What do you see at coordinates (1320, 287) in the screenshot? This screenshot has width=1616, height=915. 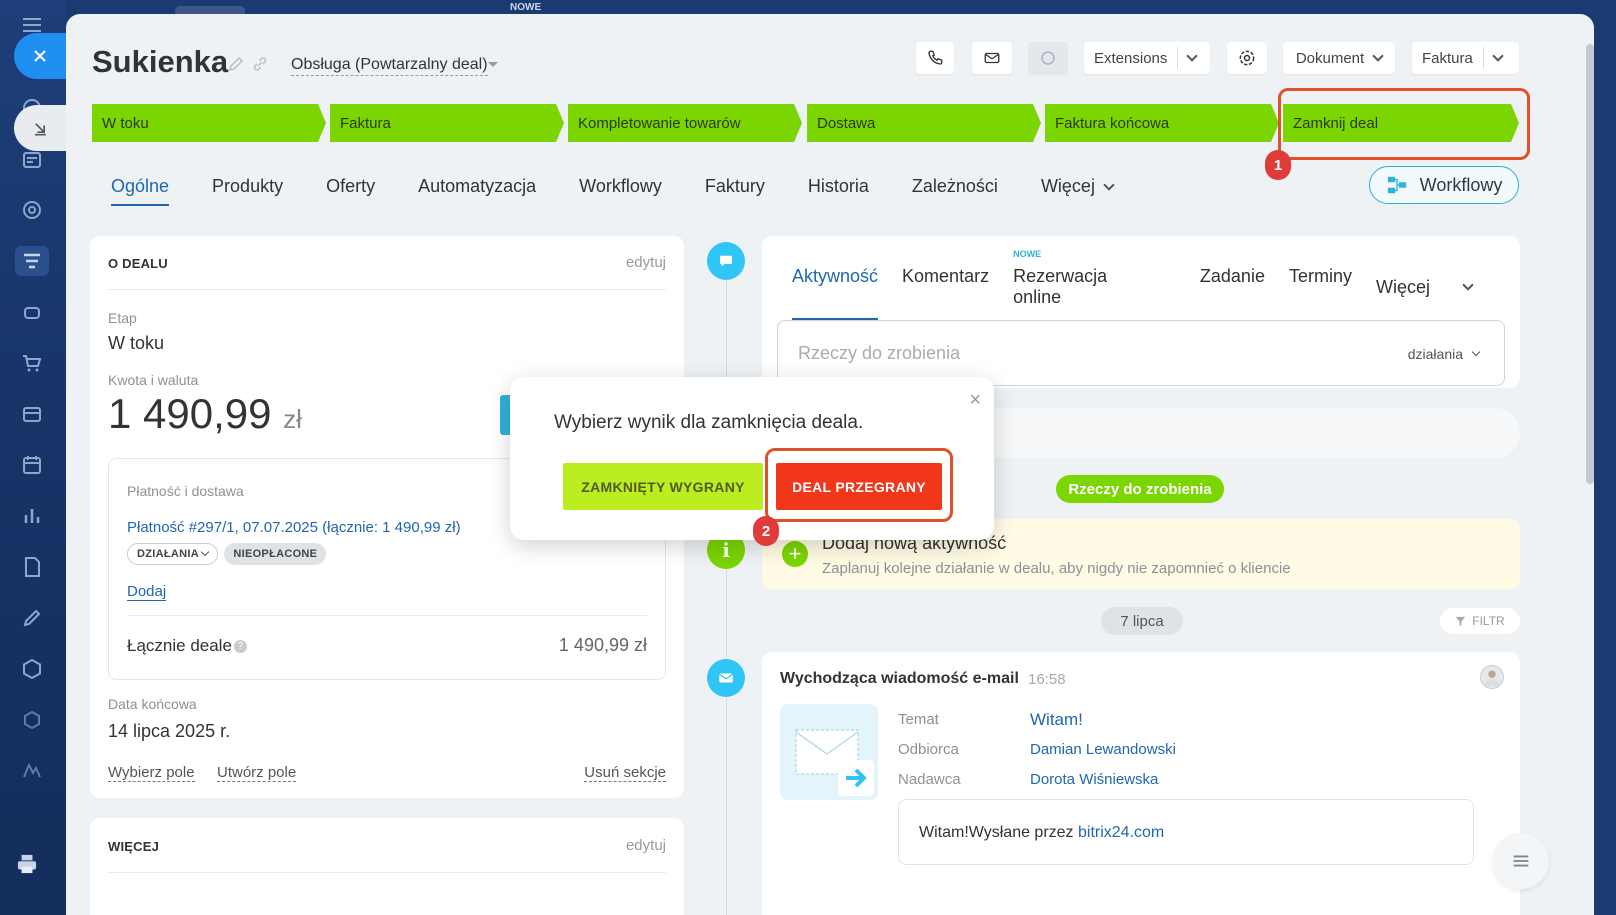 I see `editor-tab-dates: Terminy` at bounding box center [1320, 287].